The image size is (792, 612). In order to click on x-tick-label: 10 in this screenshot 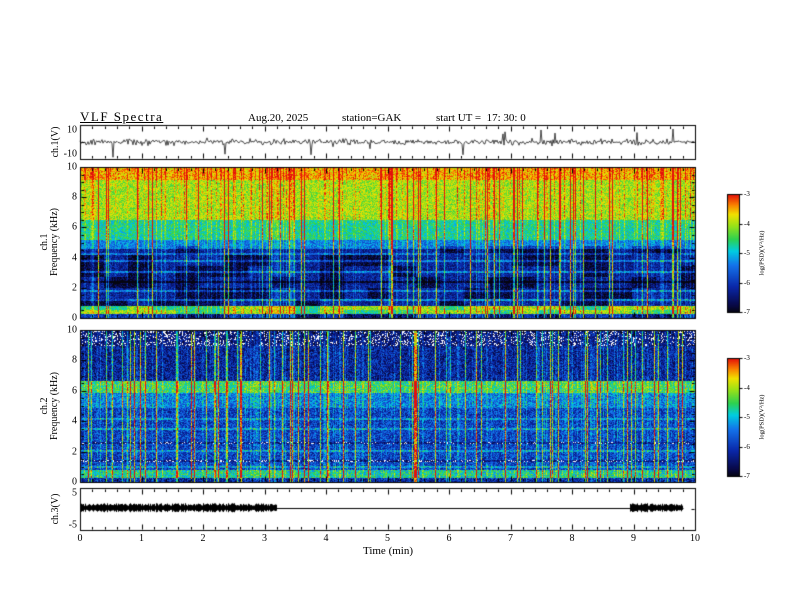, I will do `click(695, 538)`.